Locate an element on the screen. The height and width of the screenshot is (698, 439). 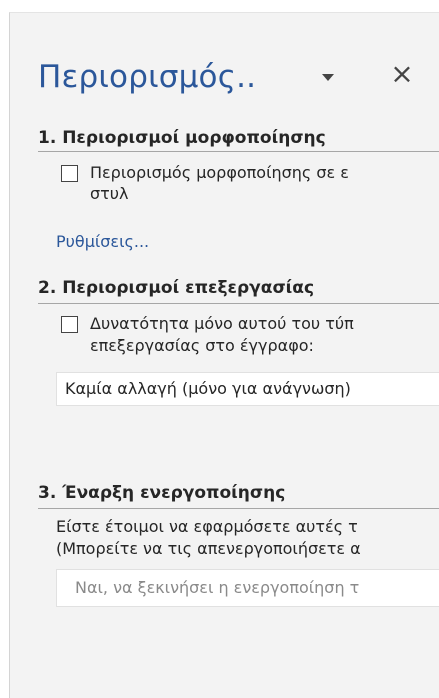
section-editing-heading: 2. Περιορισμοί επεξεργασίας is located at coordinates (176, 288).